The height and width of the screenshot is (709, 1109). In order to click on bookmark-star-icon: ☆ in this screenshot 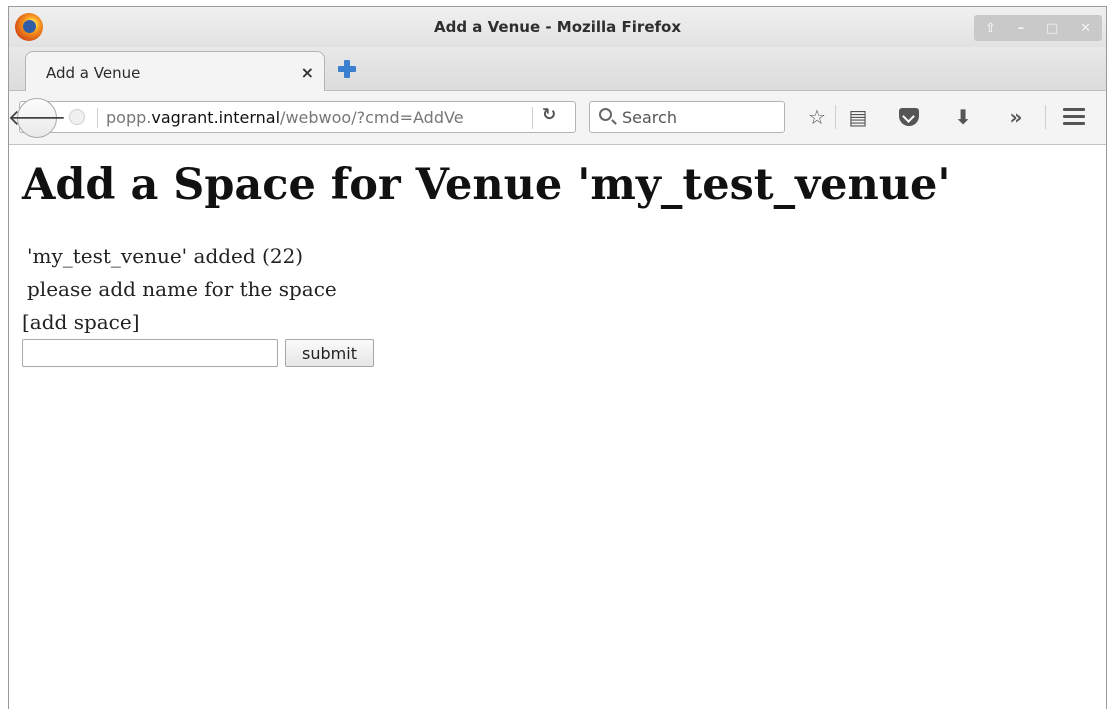, I will do `click(817, 117)`.